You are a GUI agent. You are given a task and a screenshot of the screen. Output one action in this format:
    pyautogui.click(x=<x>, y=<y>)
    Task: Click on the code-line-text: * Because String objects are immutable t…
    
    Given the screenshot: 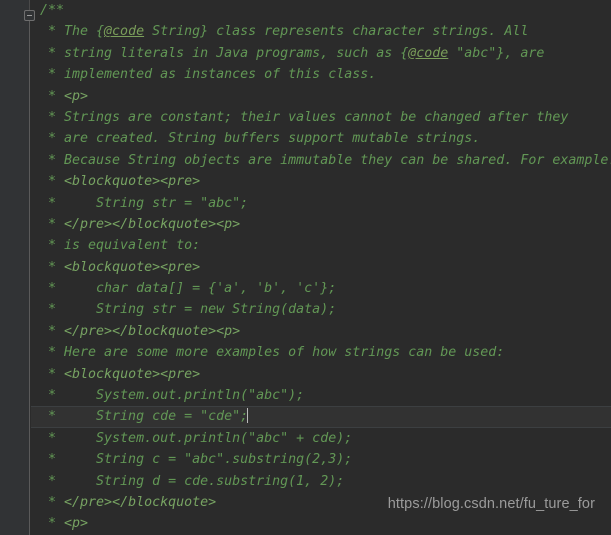 What is the action you would take?
    pyautogui.click(x=325, y=160)
    